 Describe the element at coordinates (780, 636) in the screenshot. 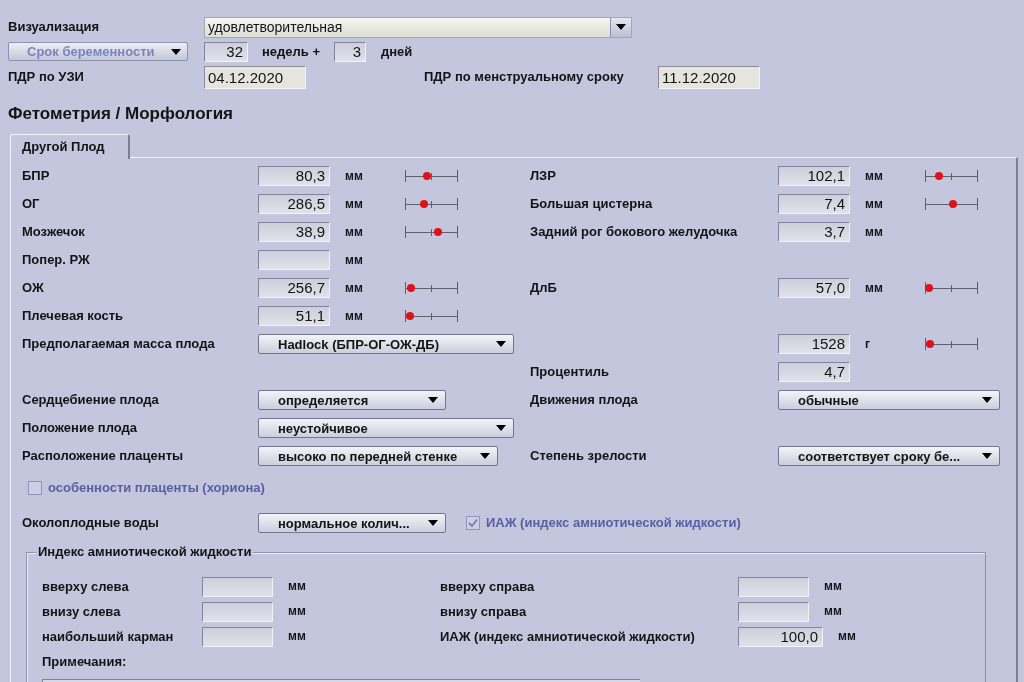

I see `measurement-field: 100,0` at that location.